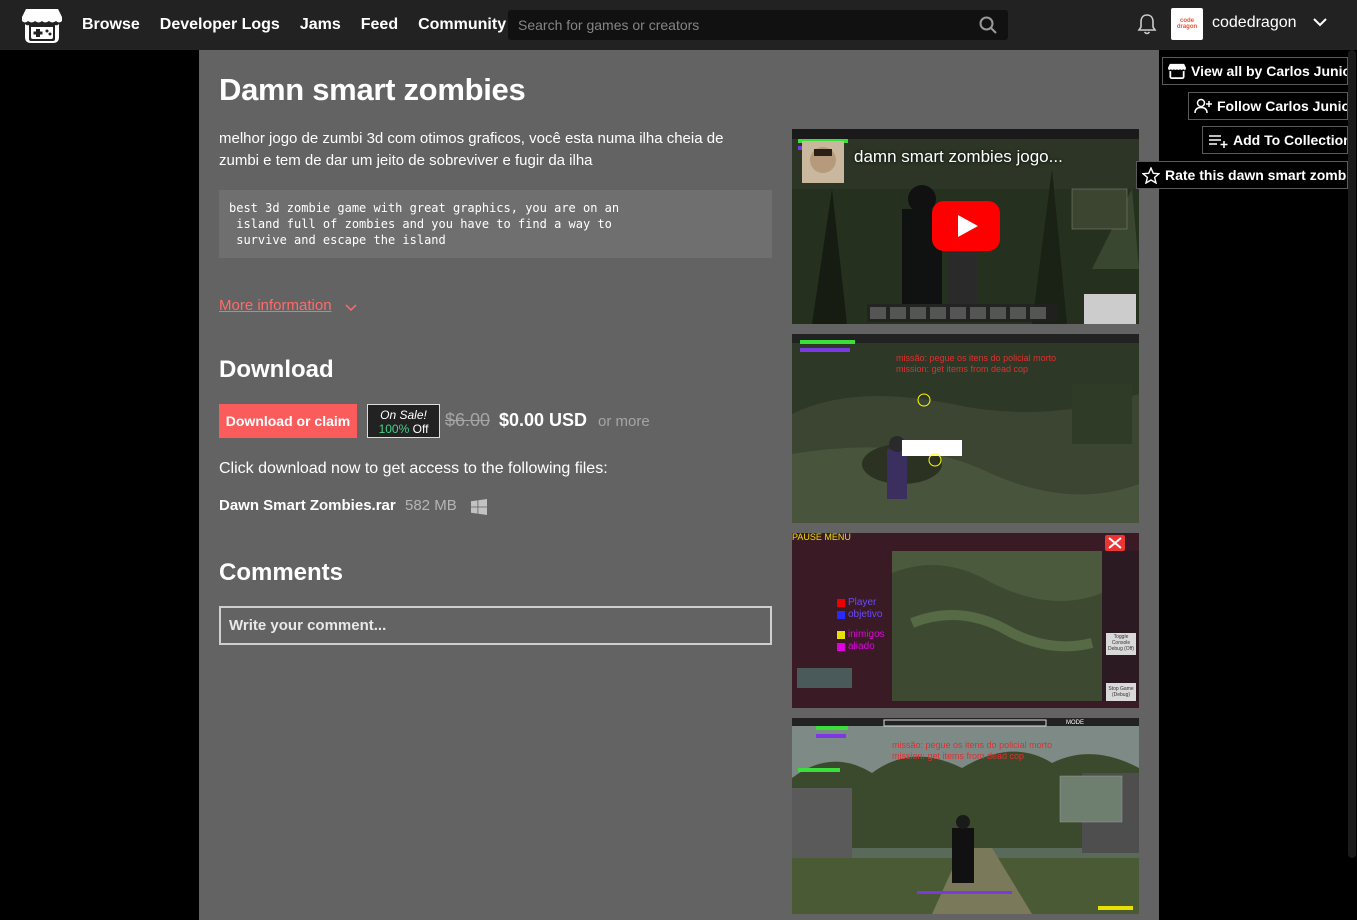  I want to click on legend-player: Player, so click(862, 602).